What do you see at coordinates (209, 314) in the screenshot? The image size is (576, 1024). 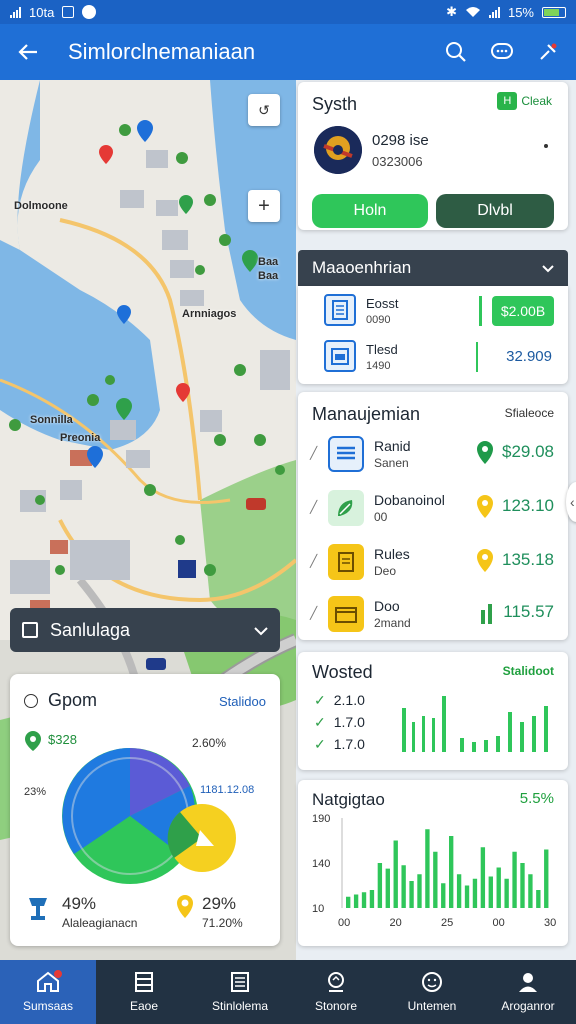 I see `map-label: Arnniagos` at bounding box center [209, 314].